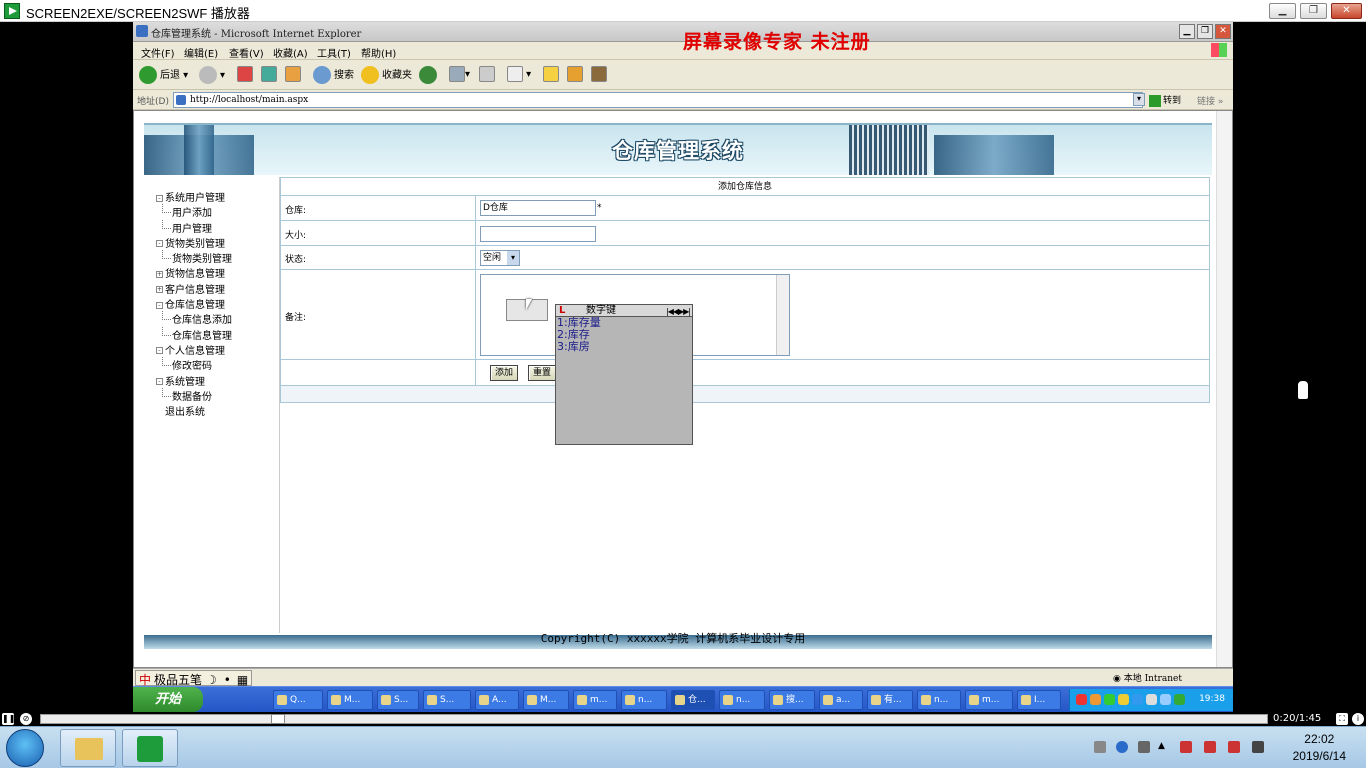 Image resolution: width=1366 pixels, height=768 pixels. I want to click on ie-minimize-button: ▁, so click(1187, 31).